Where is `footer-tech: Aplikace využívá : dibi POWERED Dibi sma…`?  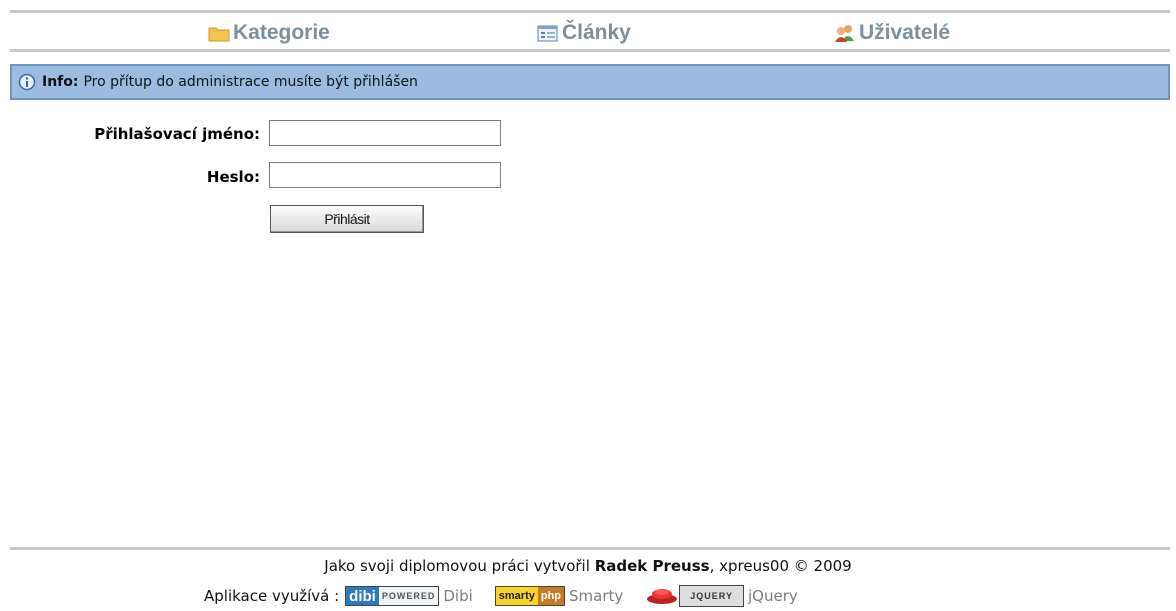 footer-tech: Aplikace využívá : dibi POWERED Dibi sma… is located at coordinates (512, 596).